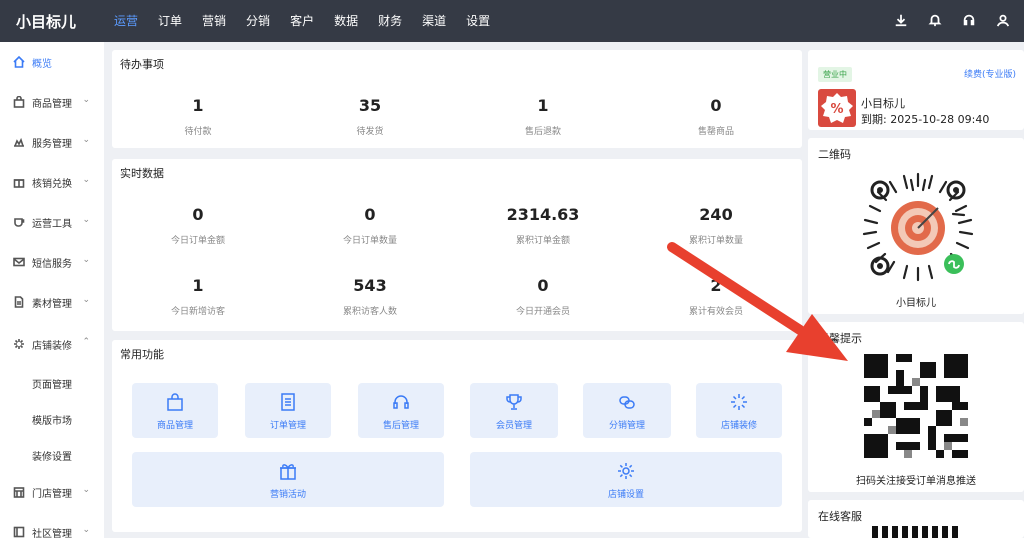 This screenshot has height=538, width=1024. Describe the element at coordinates (52, 533) in the screenshot. I see `sidebar-item-label: 社区管理` at that location.